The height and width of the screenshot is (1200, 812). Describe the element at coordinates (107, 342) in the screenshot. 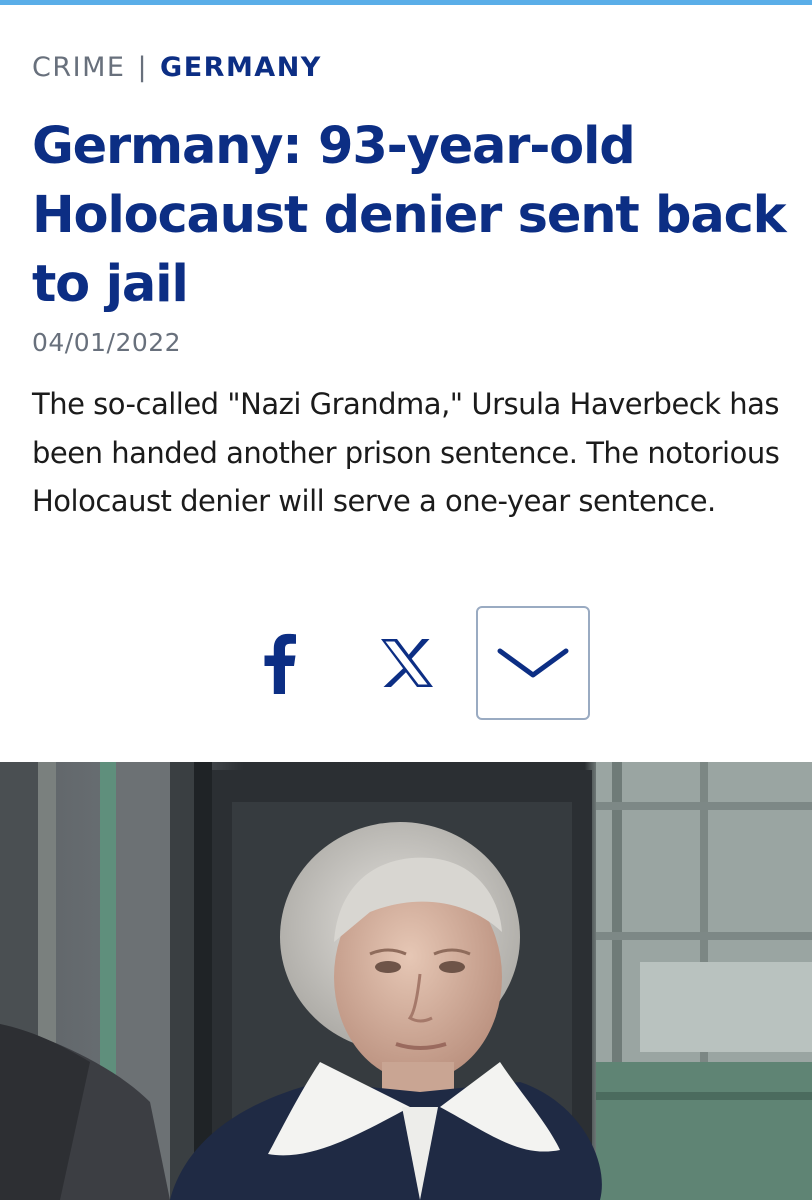

I see `article-date: 04/01/2022` at that location.